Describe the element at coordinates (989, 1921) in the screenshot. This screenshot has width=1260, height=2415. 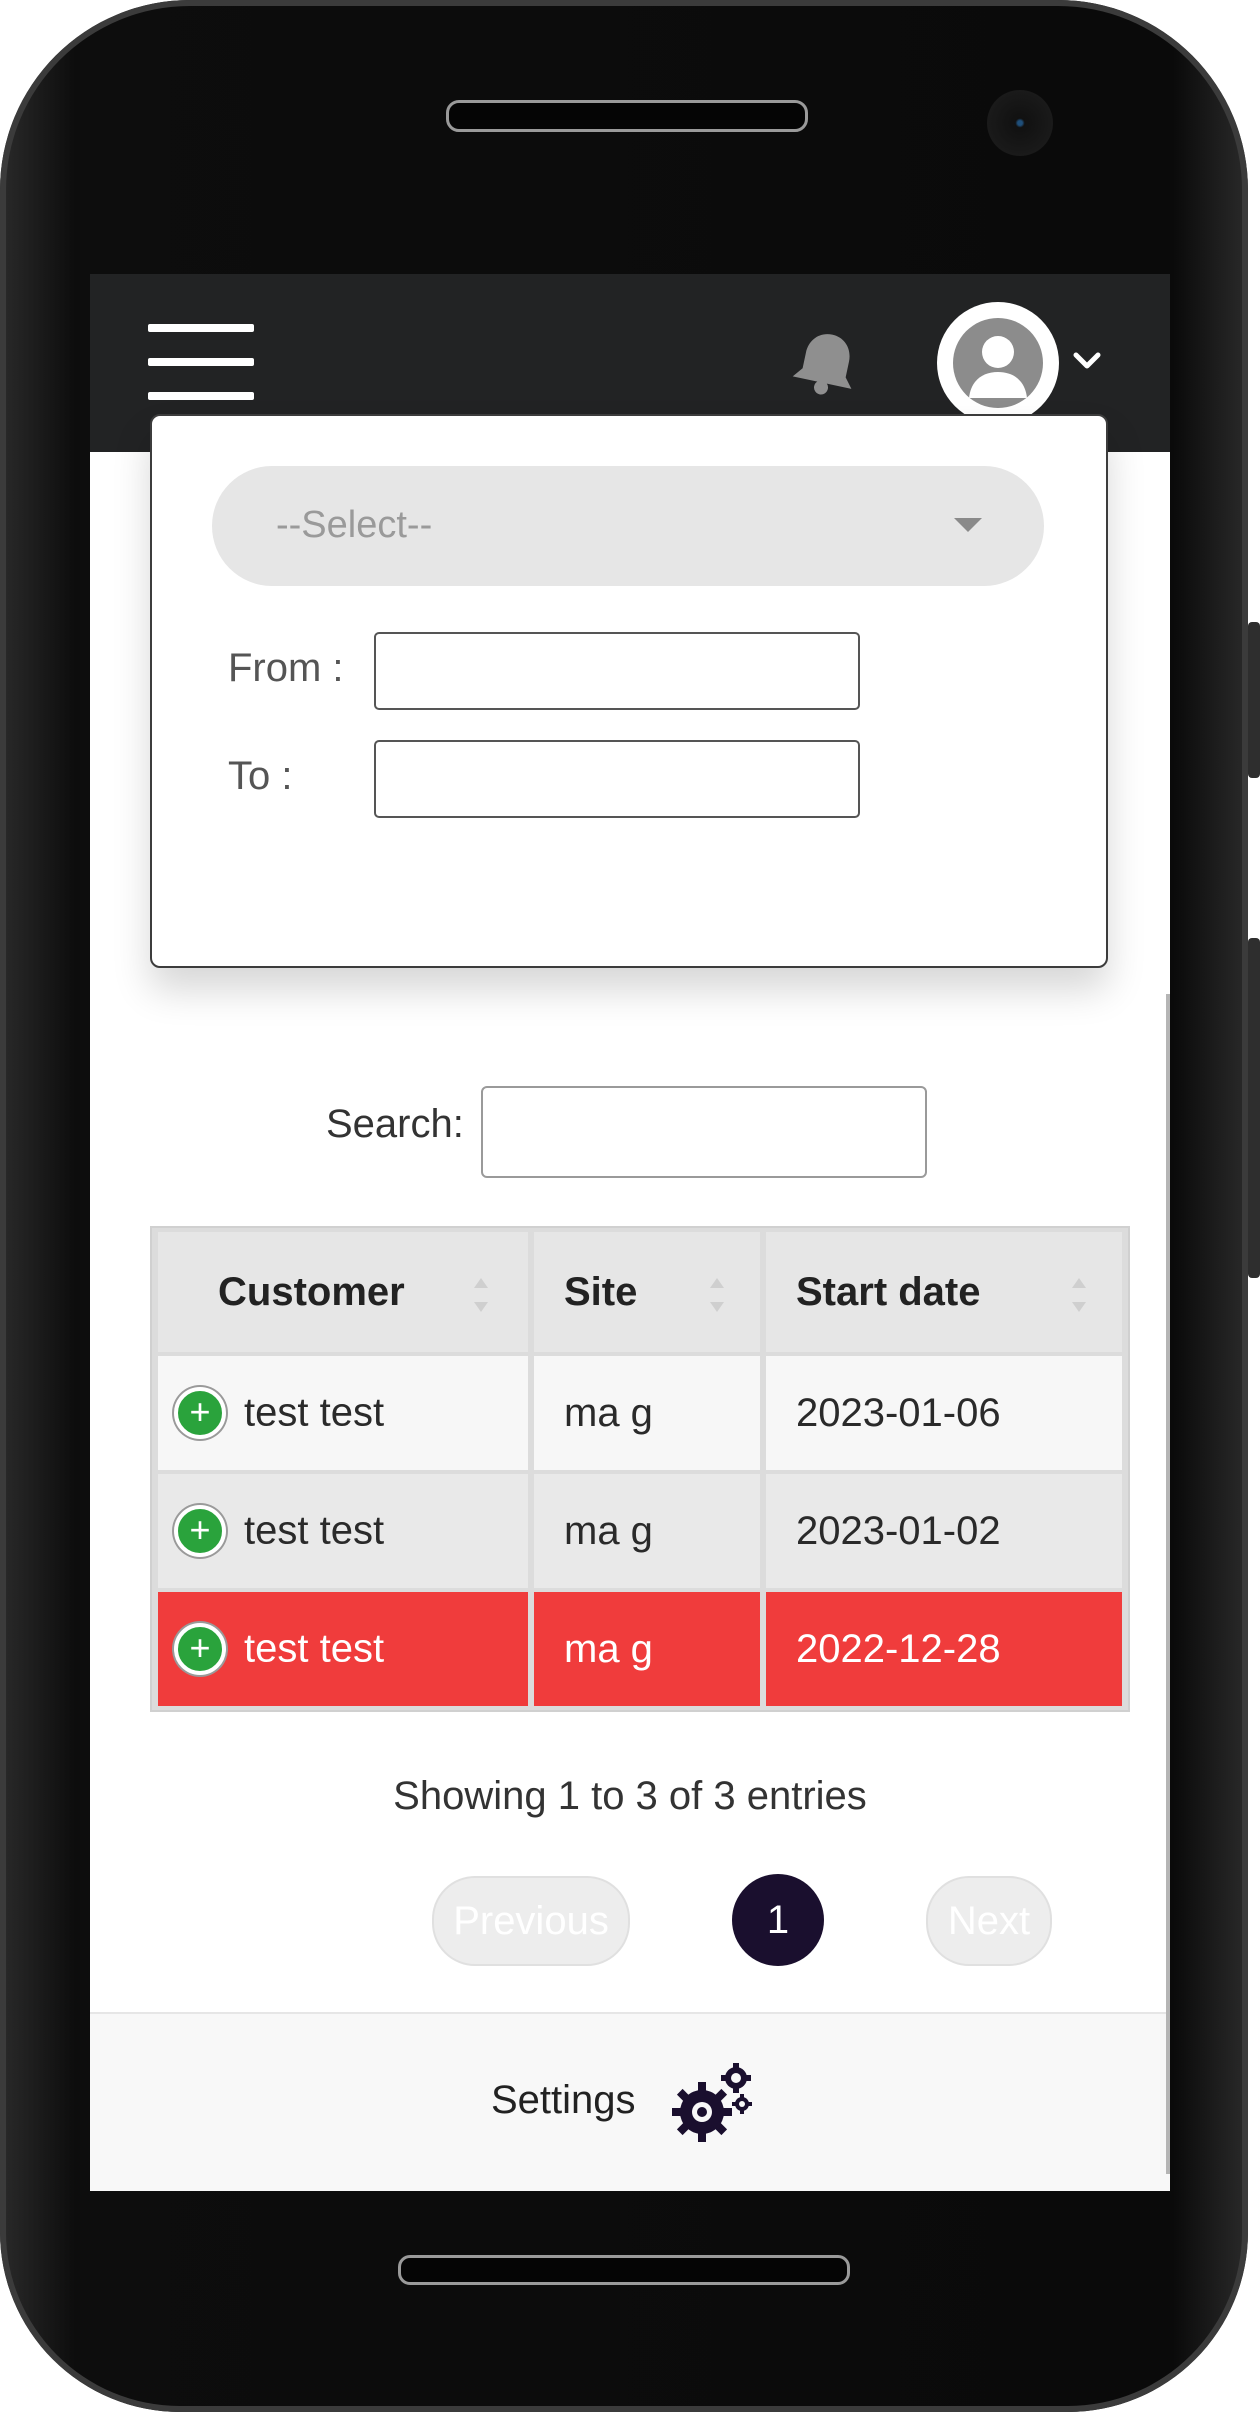
I see `next-page-button: Next` at that location.